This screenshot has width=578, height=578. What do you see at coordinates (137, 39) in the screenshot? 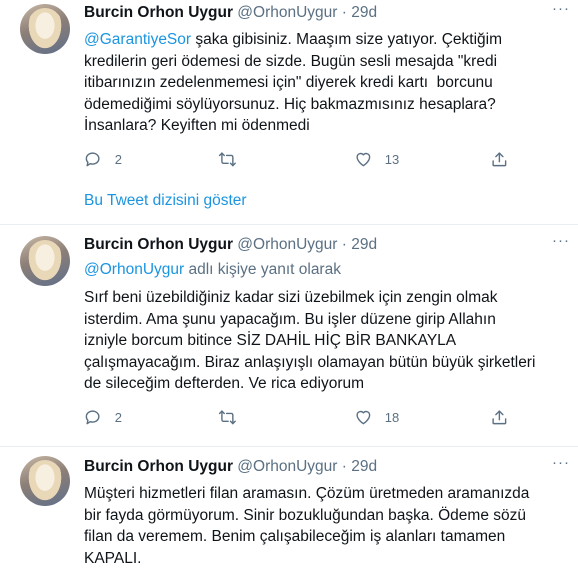
I see `mention-link: @GarantiyeSor` at bounding box center [137, 39].